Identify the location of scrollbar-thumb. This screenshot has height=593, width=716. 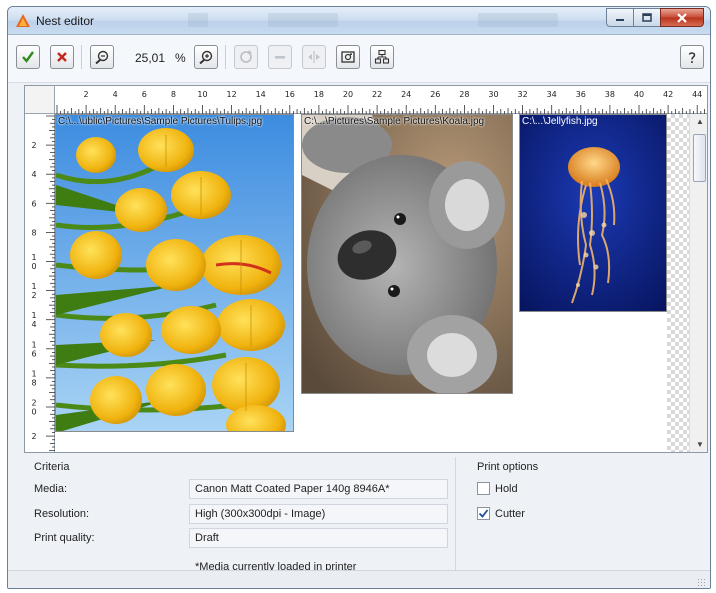
(699, 158).